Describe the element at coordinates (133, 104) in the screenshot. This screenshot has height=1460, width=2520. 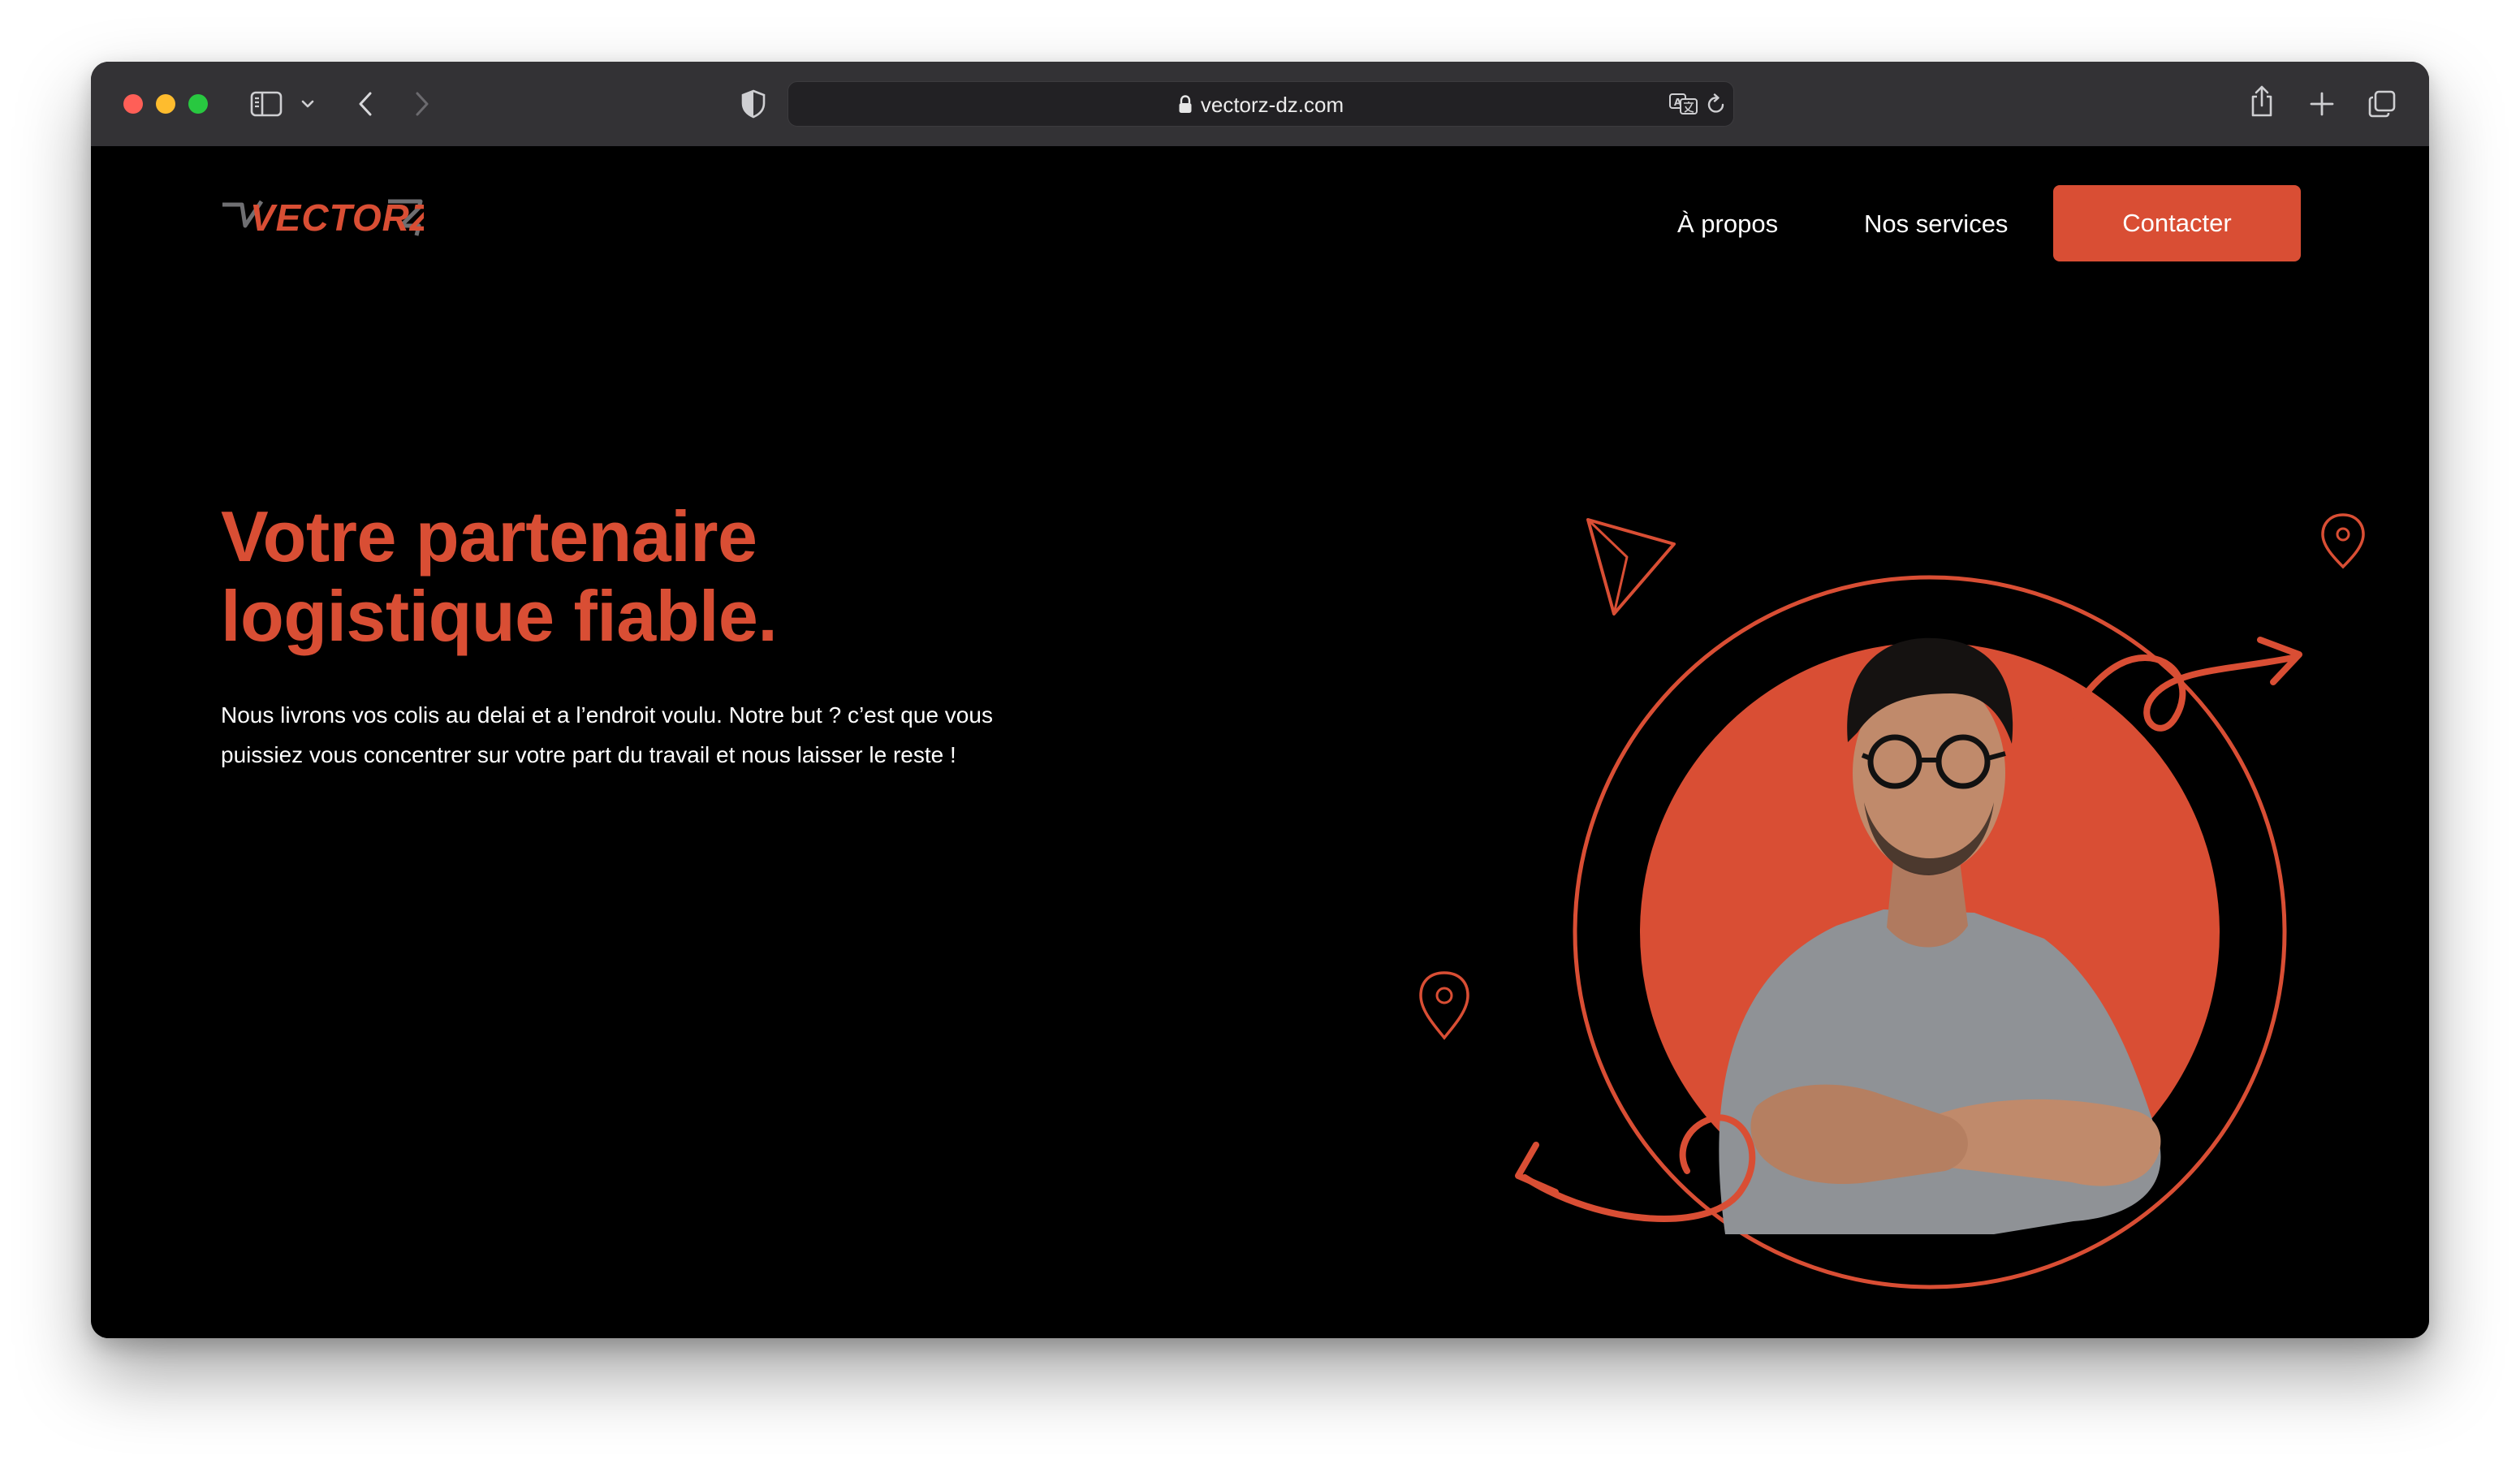
I see `close-window-button` at that location.